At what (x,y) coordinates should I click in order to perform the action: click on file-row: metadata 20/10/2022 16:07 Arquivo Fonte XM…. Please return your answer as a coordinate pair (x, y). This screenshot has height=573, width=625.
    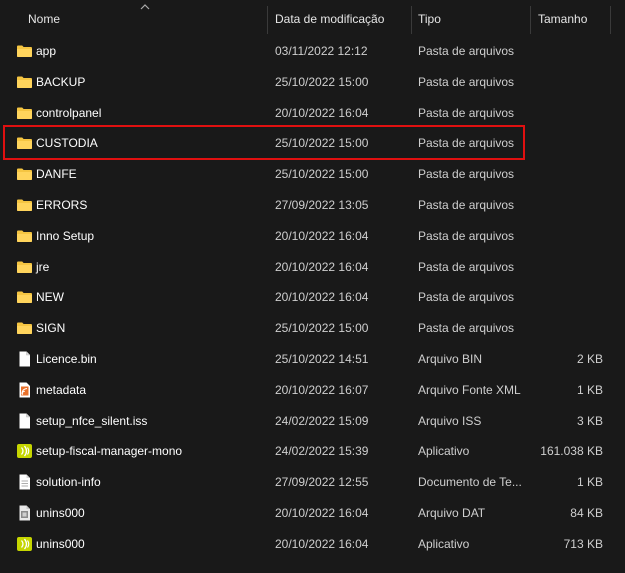
    Looking at the image, I should click on (312, 390).